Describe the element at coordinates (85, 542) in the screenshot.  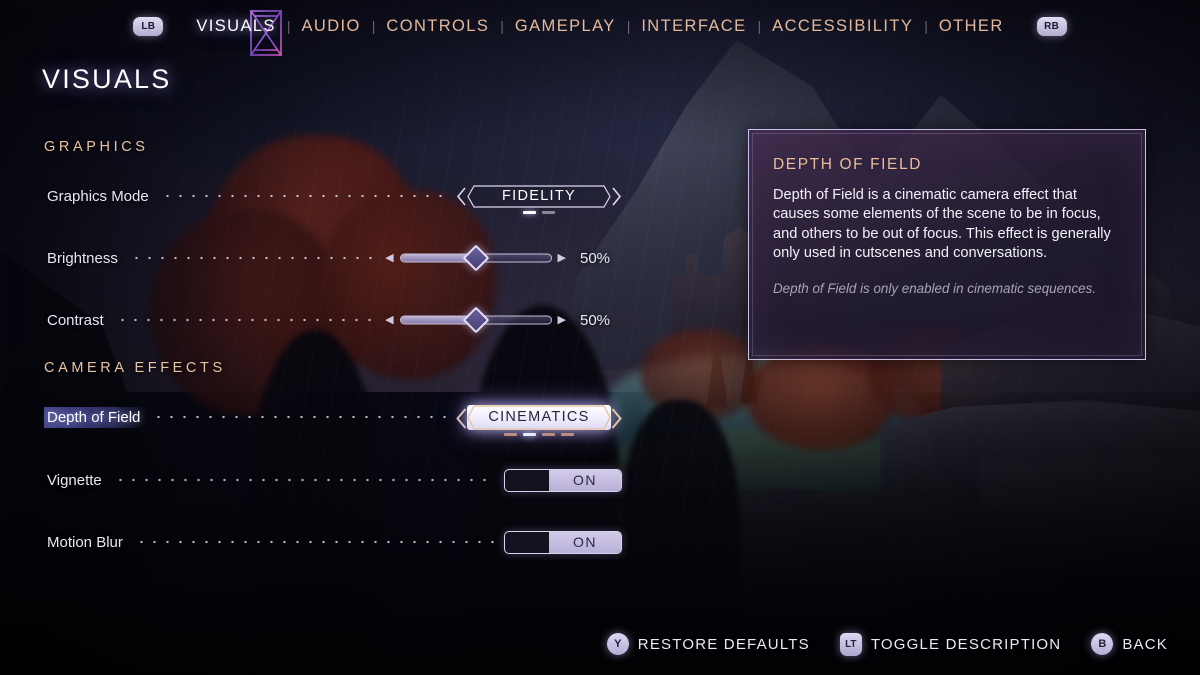
I see `setting-label: Motion Blur` at that location.